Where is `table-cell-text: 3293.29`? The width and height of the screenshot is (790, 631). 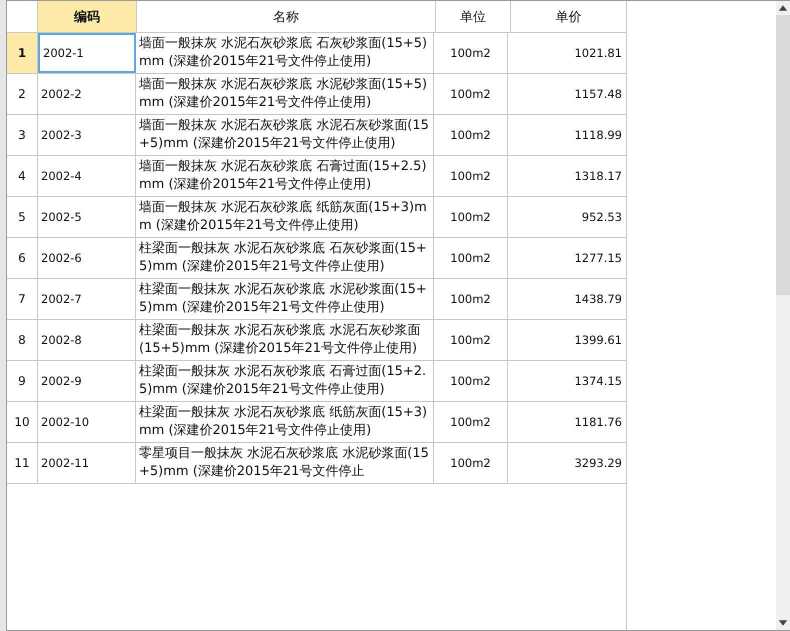 table-cell-text: 3293.29 is located at coordinates (598, 463).